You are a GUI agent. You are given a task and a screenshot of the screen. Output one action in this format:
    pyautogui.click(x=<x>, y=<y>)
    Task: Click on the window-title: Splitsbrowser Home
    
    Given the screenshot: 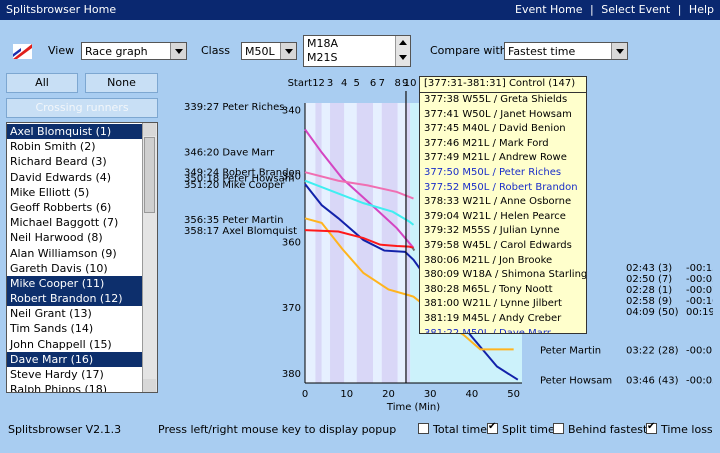 What is the action you would take?
    pyautogui.click(x=61, y=9)
    